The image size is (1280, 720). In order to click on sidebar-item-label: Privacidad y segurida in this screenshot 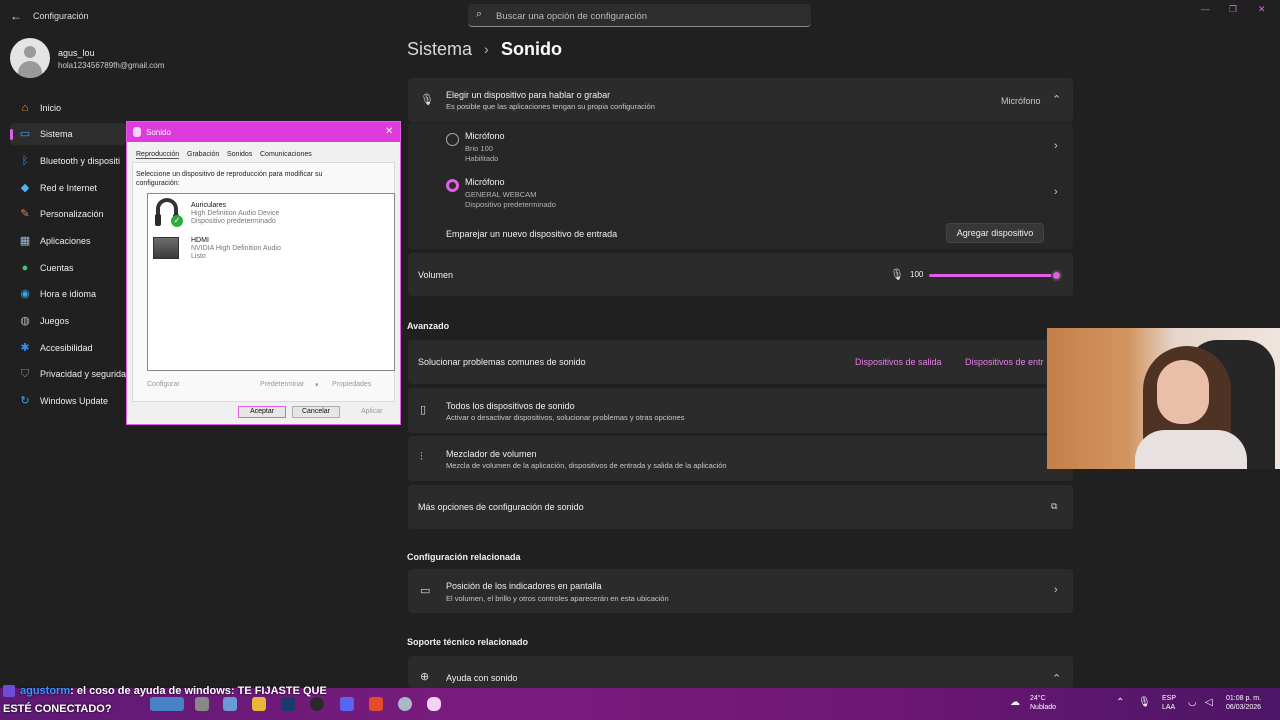, I will do `click(83, 374)`.